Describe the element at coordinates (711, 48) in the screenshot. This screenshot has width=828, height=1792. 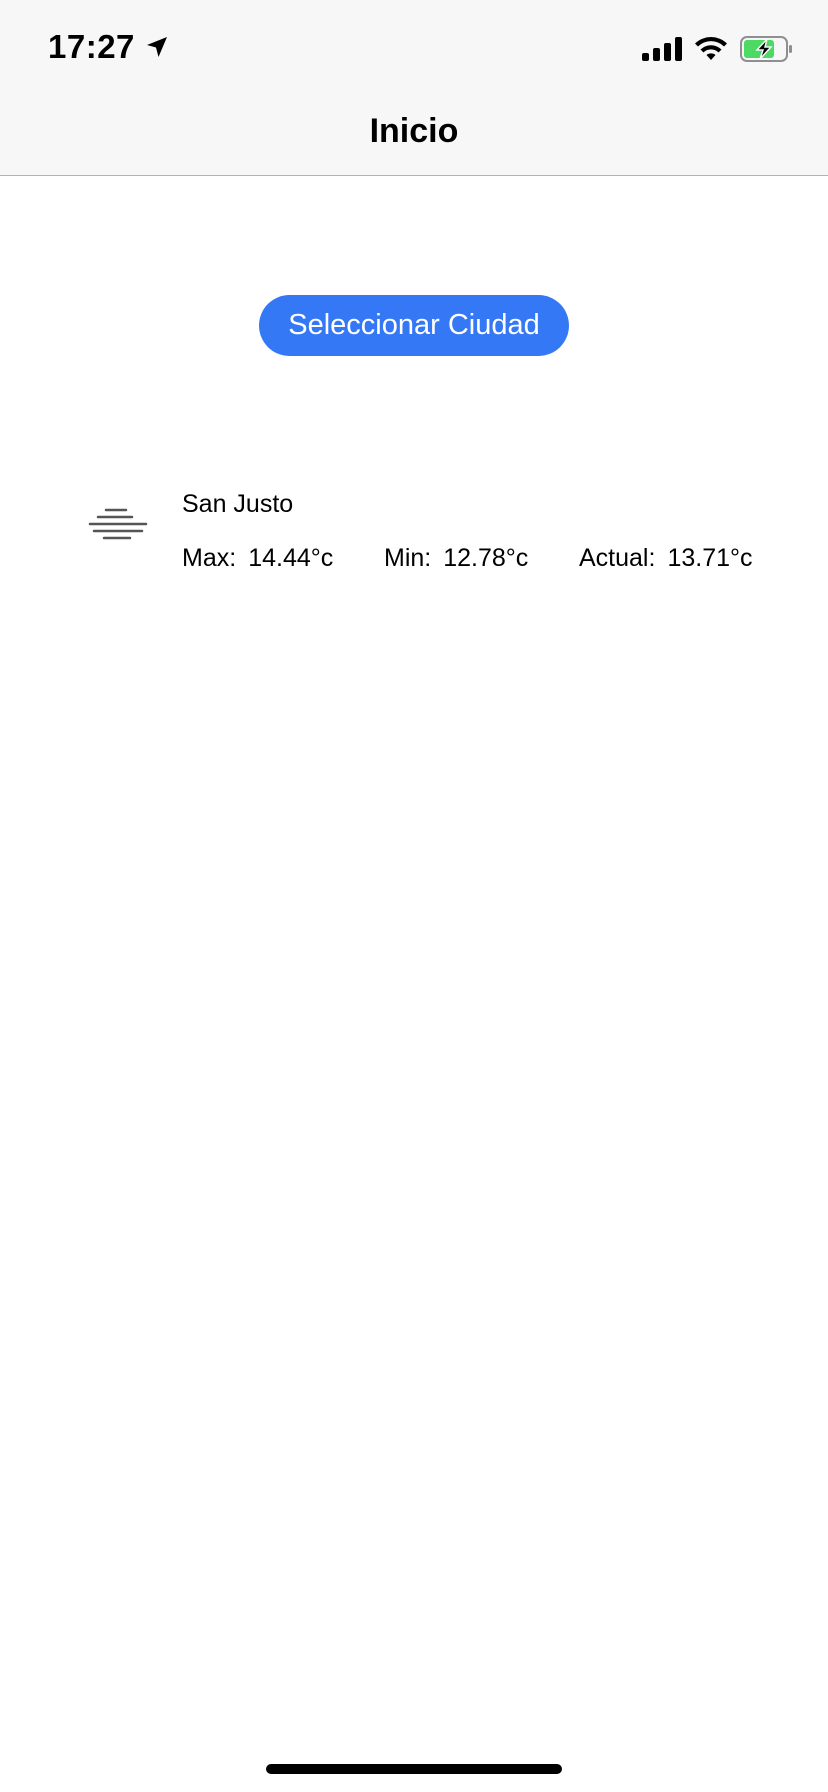
I see `wifi-icon` at that location.